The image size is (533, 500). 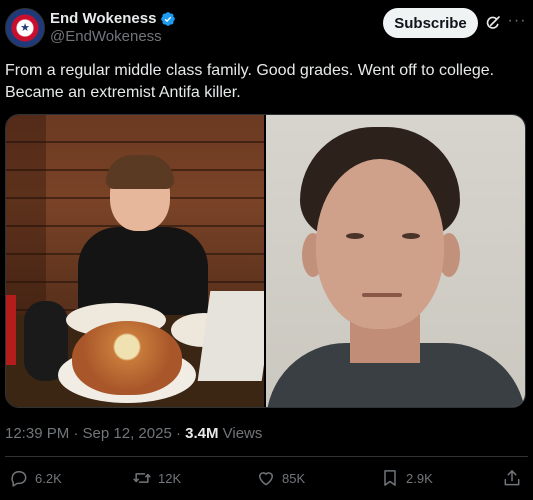 I want to click on divider, so click(x=266, y=456).